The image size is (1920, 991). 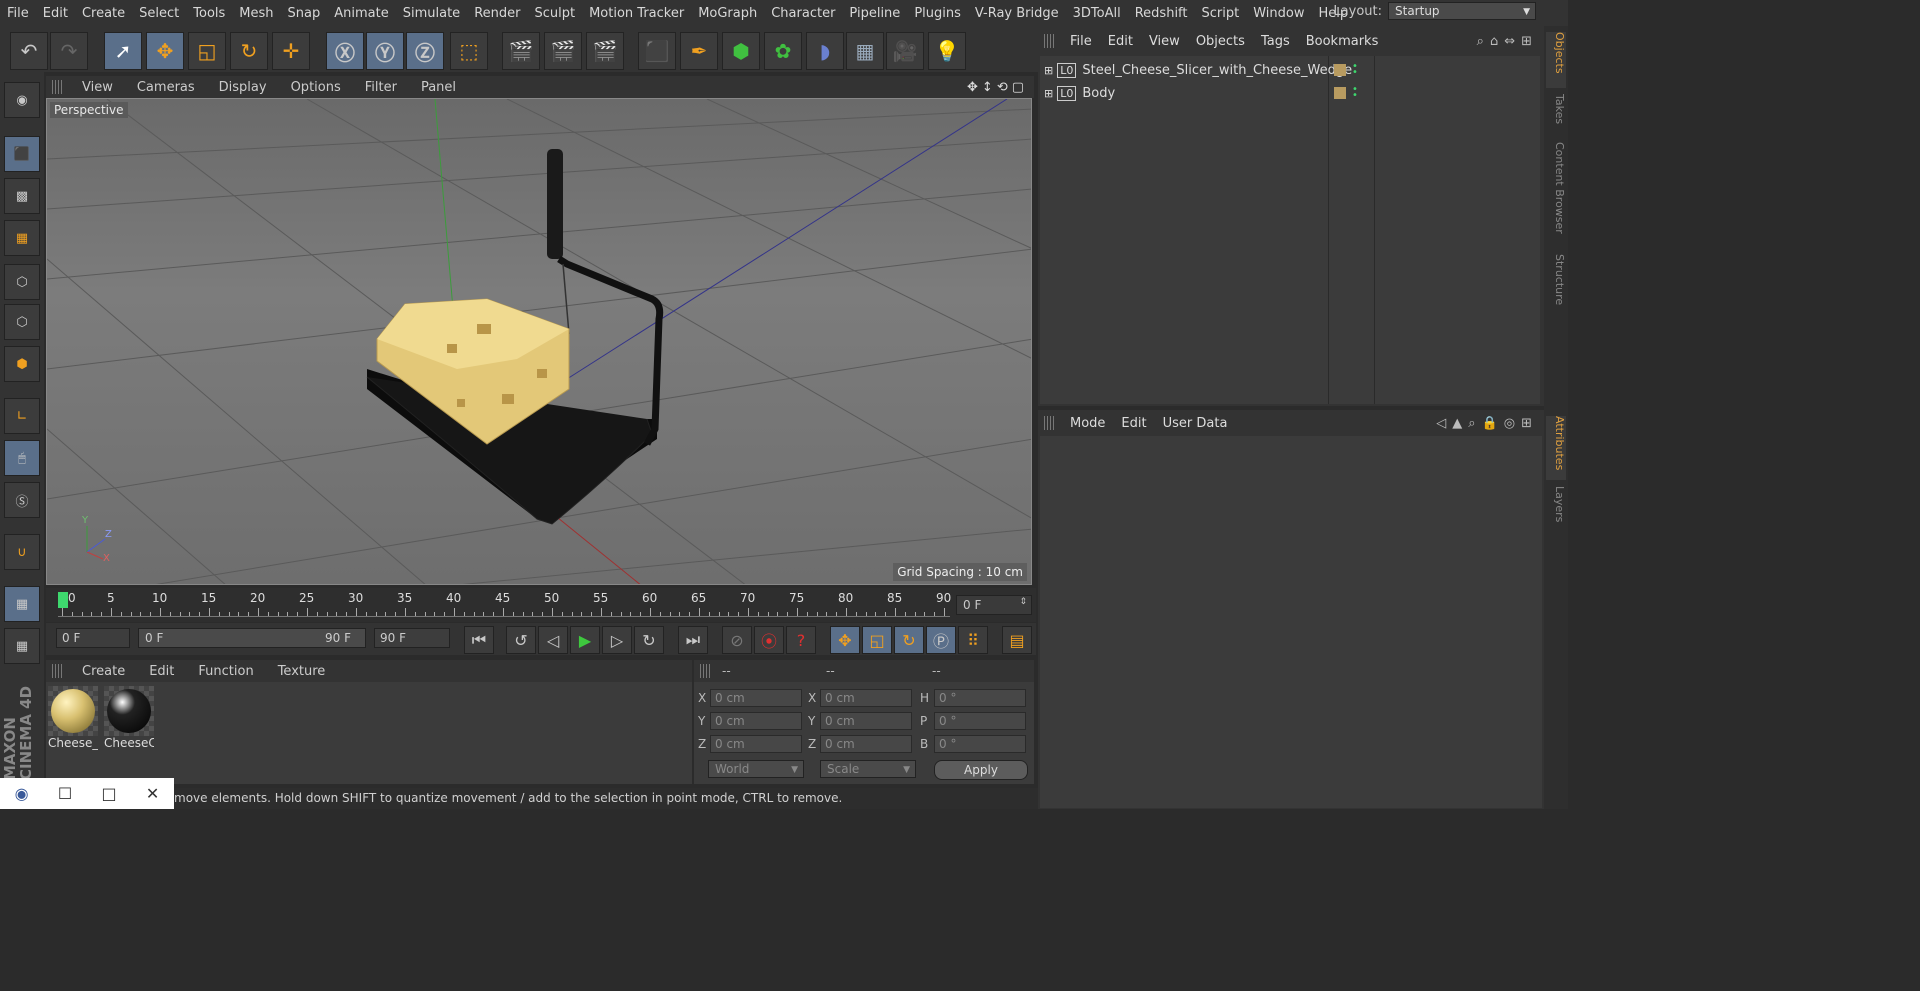 I want to click on coord-mode-dropdown: Scale ▼, so click(x=868, y=769).